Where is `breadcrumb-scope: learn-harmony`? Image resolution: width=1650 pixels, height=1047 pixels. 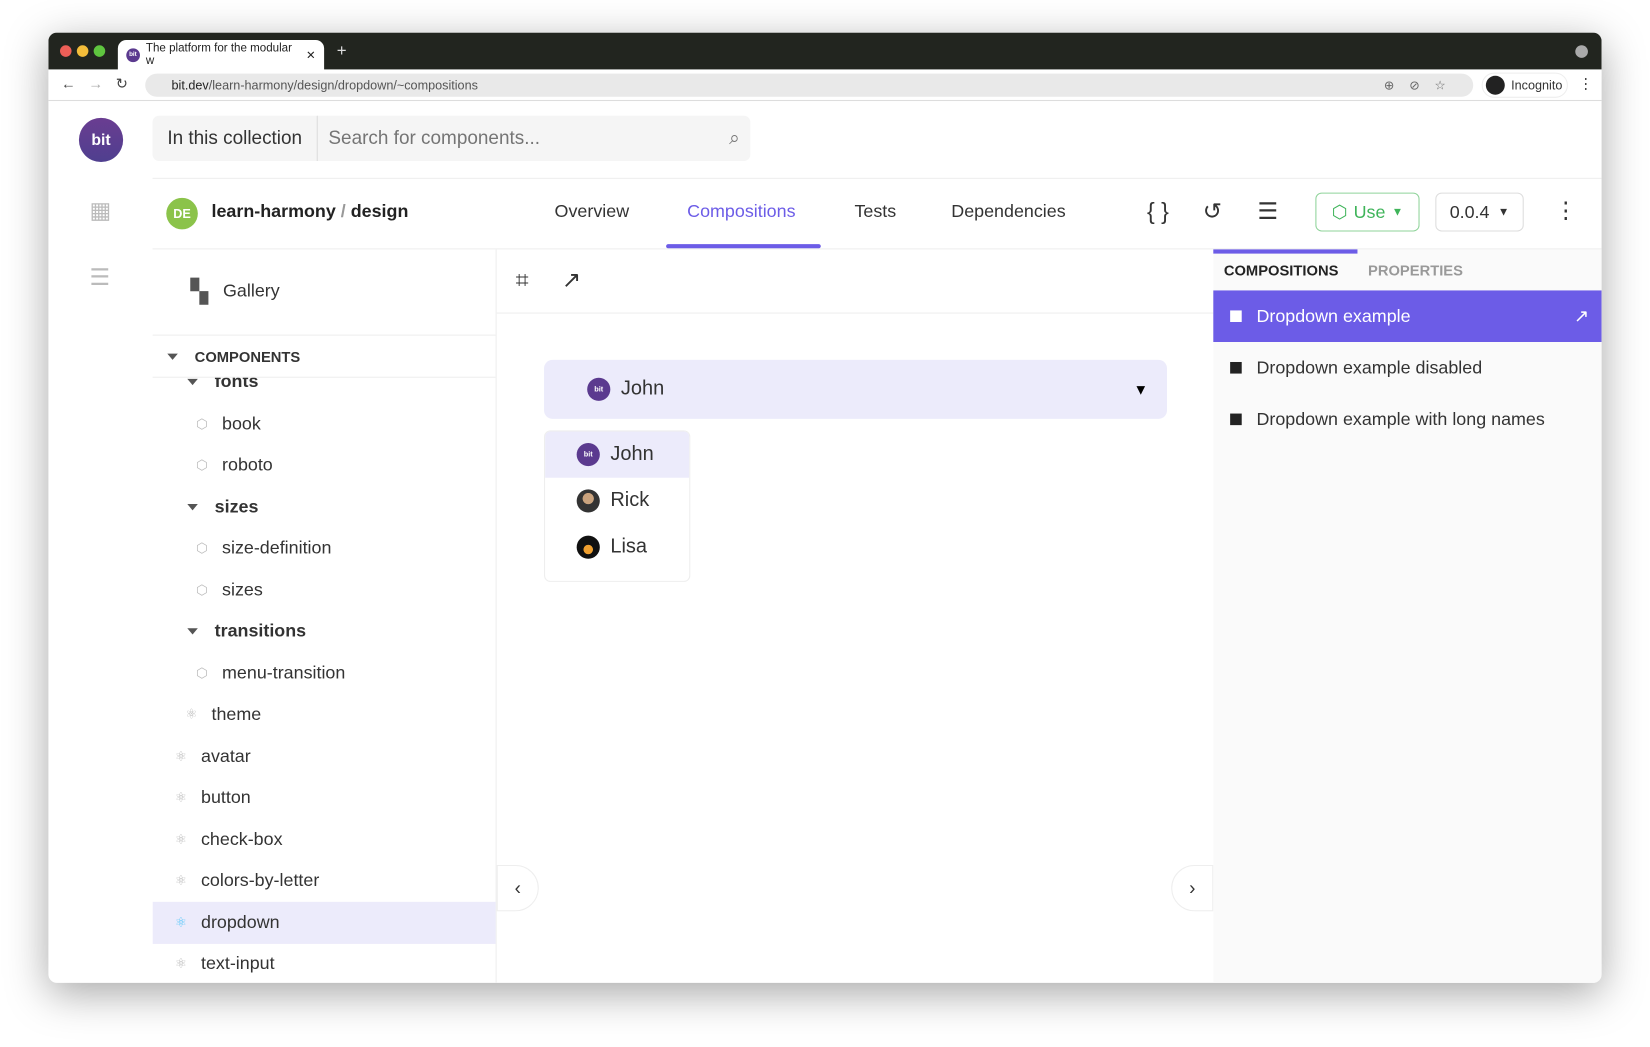 breadcrumb-scope: learn-harmony is located at coordinates (274, 211).